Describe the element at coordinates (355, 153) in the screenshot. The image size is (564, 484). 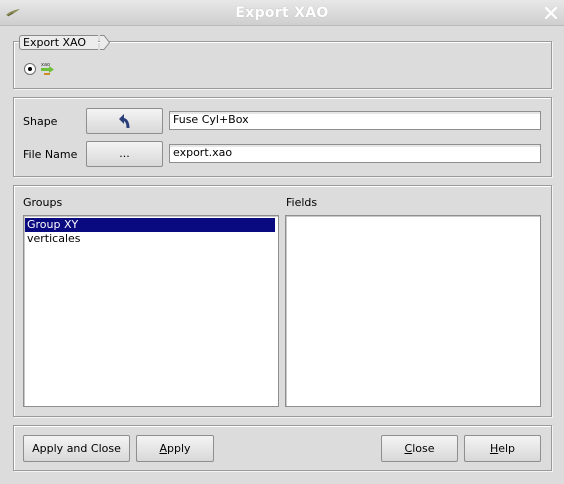
I see `file-name-input: export.xao` at that location.